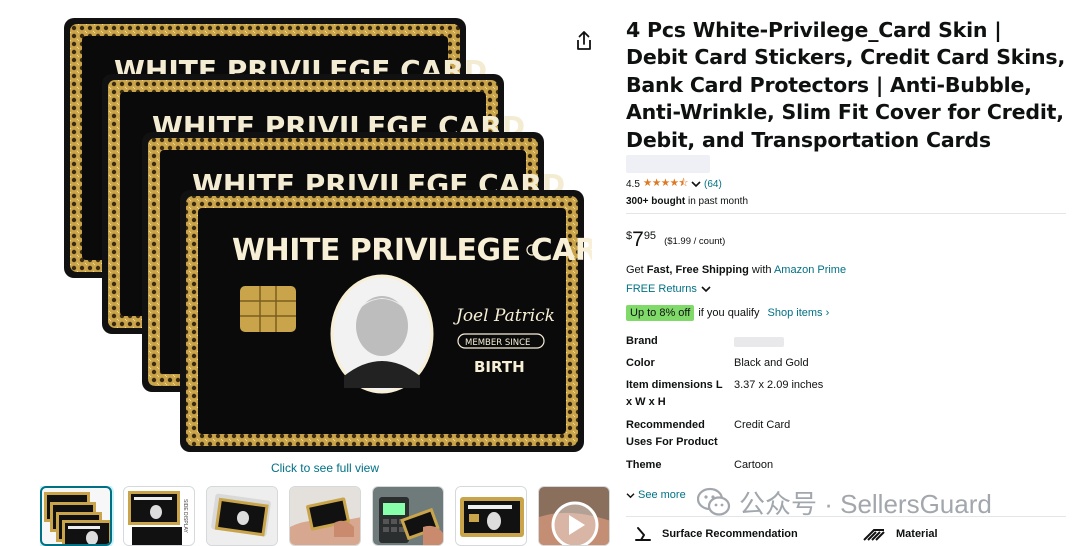 Image resolution: width=1080 pixels, height=546 pixels. I want to click on see-more-label: See more, so click(662, 495).